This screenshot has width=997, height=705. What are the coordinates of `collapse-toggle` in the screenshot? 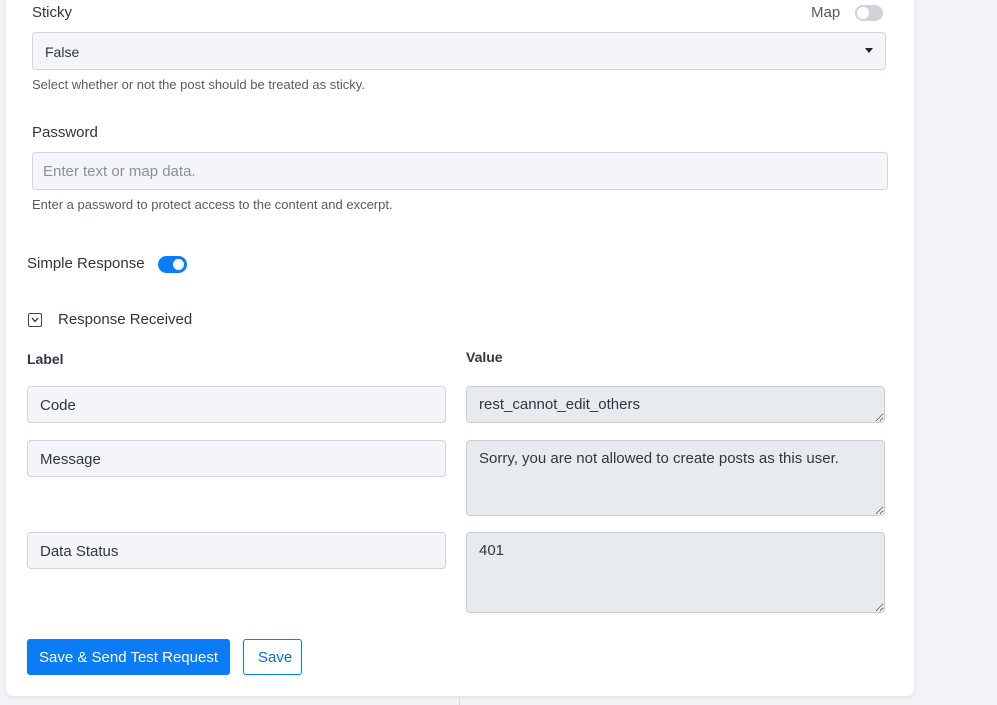 It's located at (35, 320).